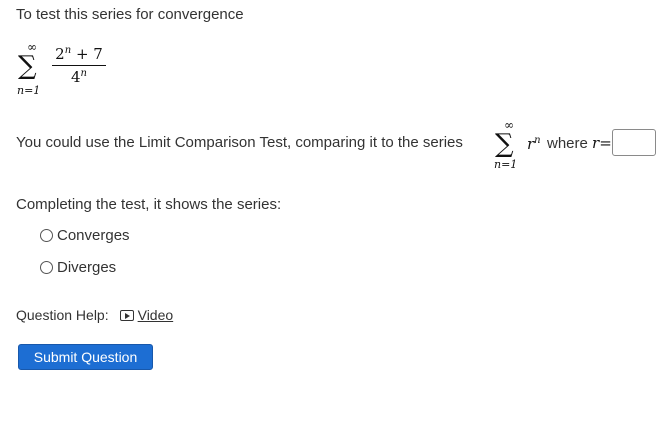 This screenshot has height=447, width=672. Describe the element at coordinates (62, 315) in the screenshot. I see `question-help-label: Question Help:` at that location.